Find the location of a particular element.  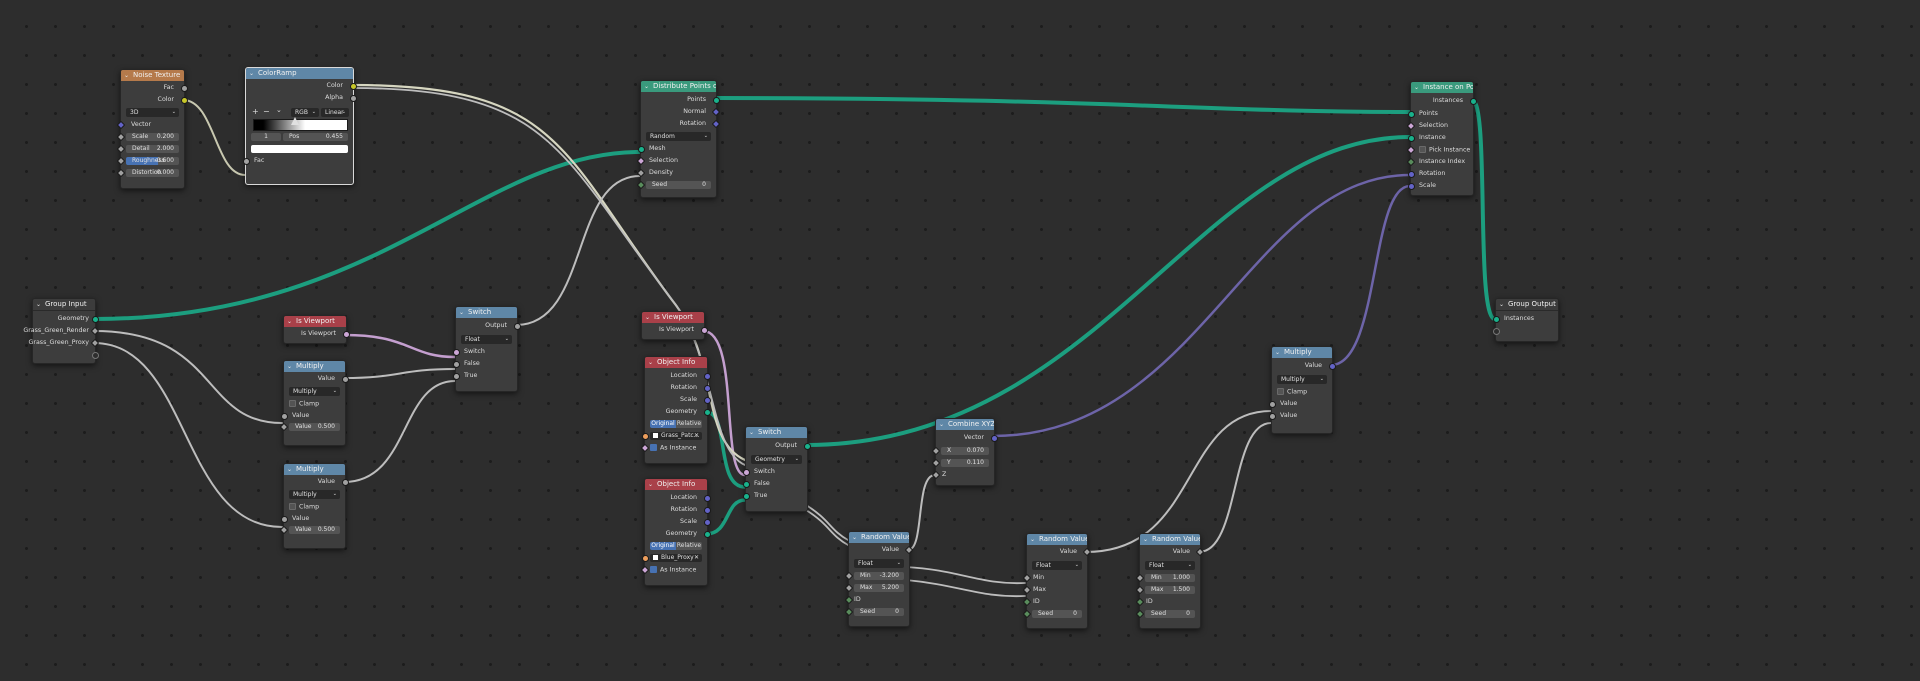

input-value2-socket is located at coordinates (284, 530).